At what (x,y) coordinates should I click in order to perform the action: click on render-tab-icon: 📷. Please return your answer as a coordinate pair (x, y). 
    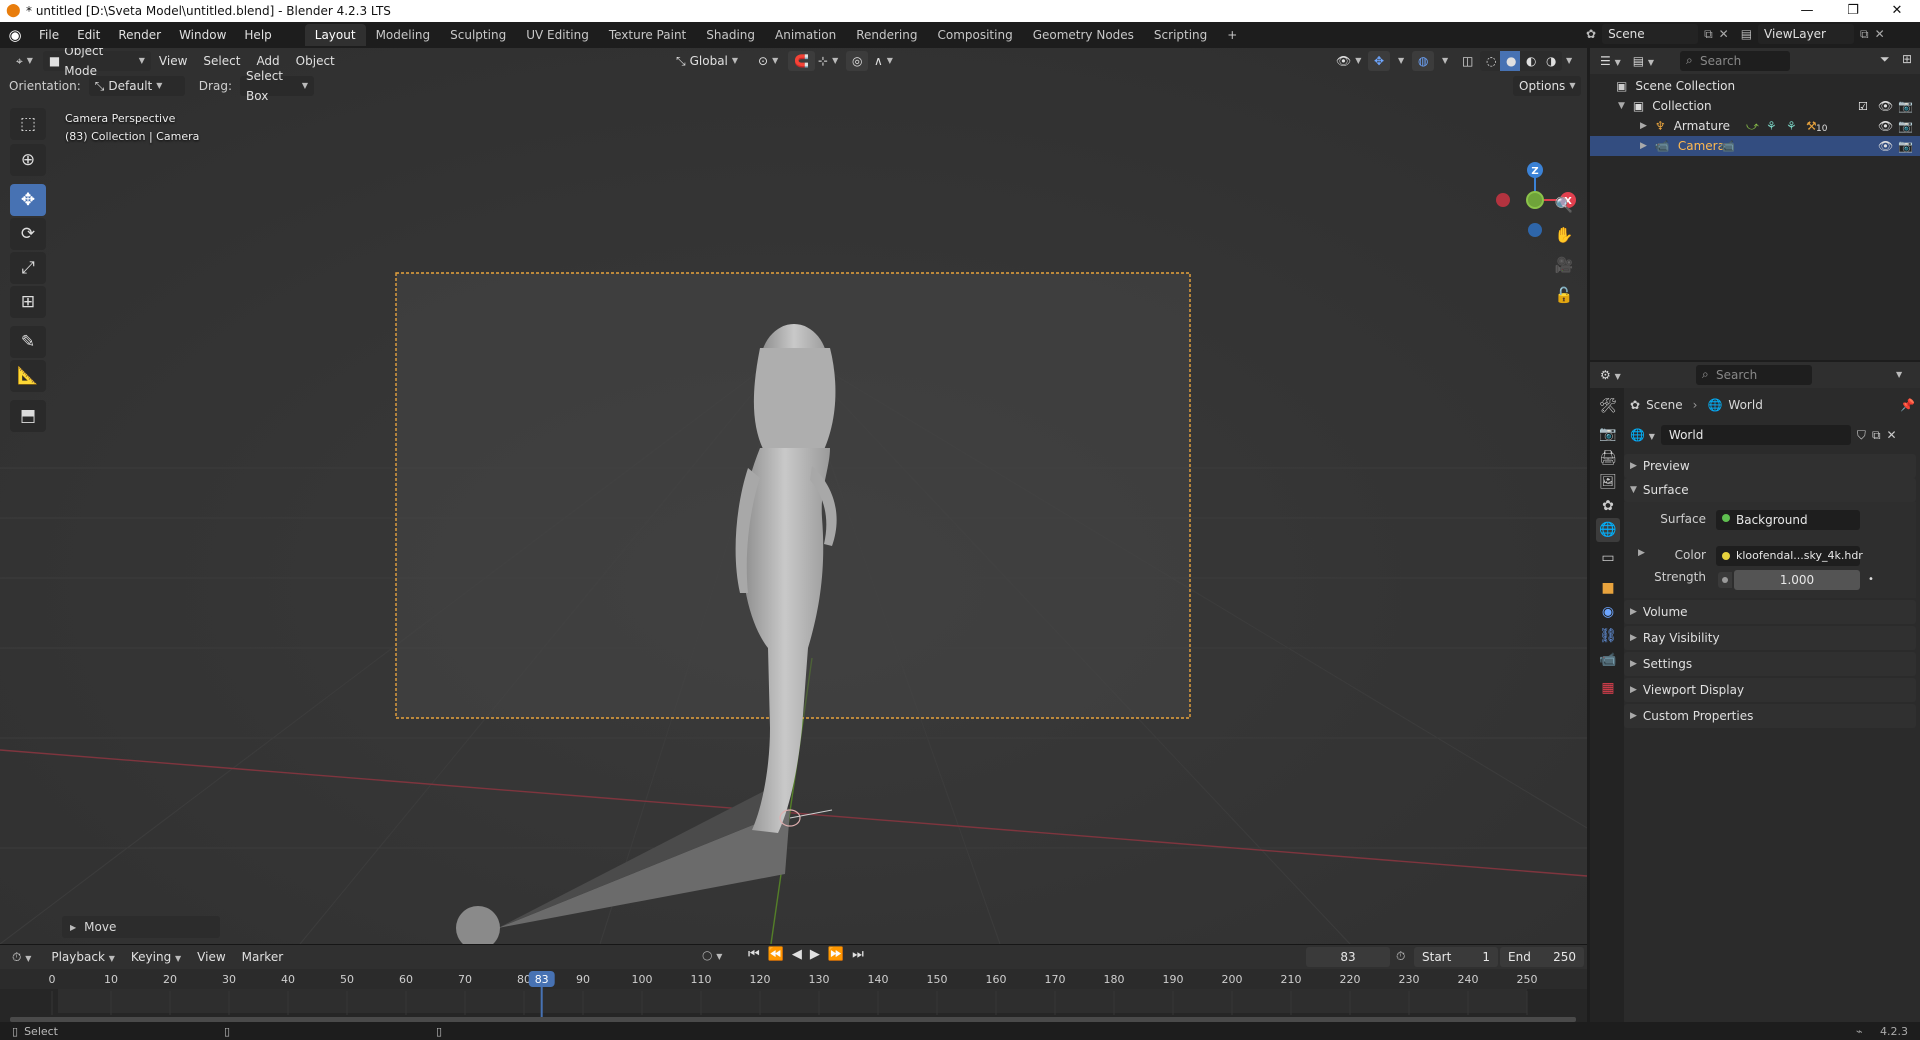
    Looking at the image, I should click on (1608, 434).